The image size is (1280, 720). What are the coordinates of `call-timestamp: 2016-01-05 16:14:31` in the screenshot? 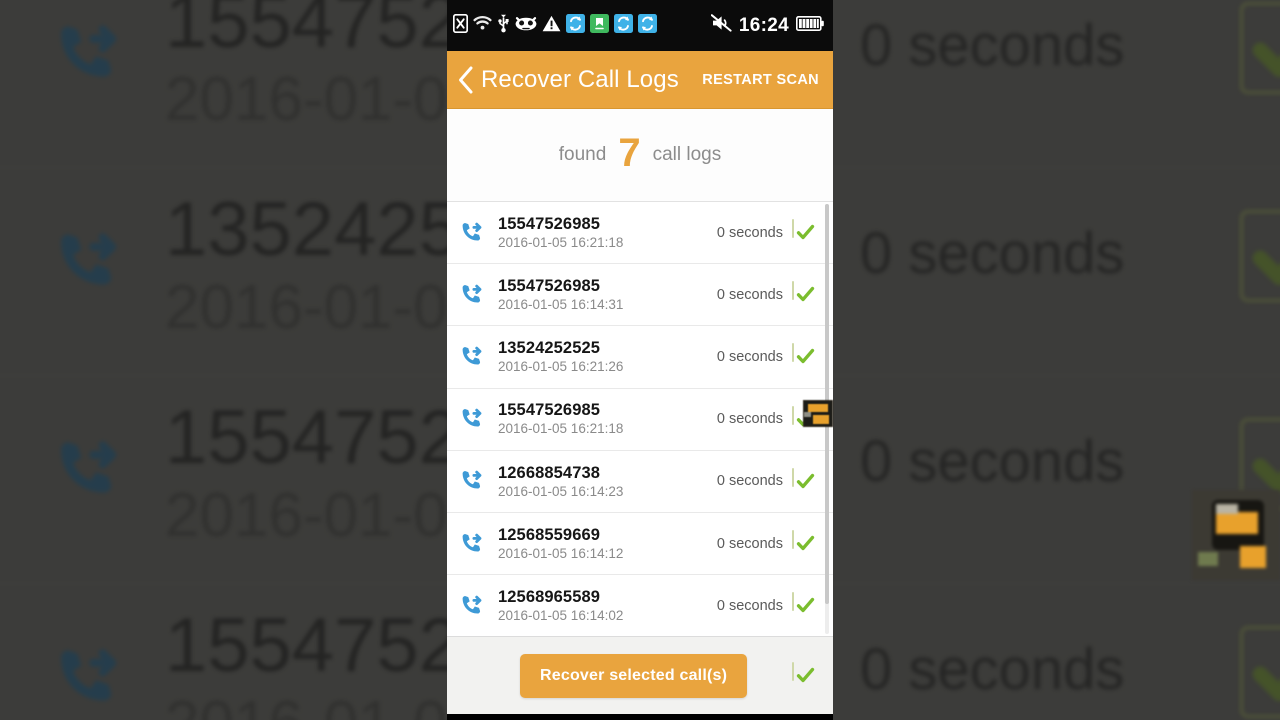 It's located at (561, 304).